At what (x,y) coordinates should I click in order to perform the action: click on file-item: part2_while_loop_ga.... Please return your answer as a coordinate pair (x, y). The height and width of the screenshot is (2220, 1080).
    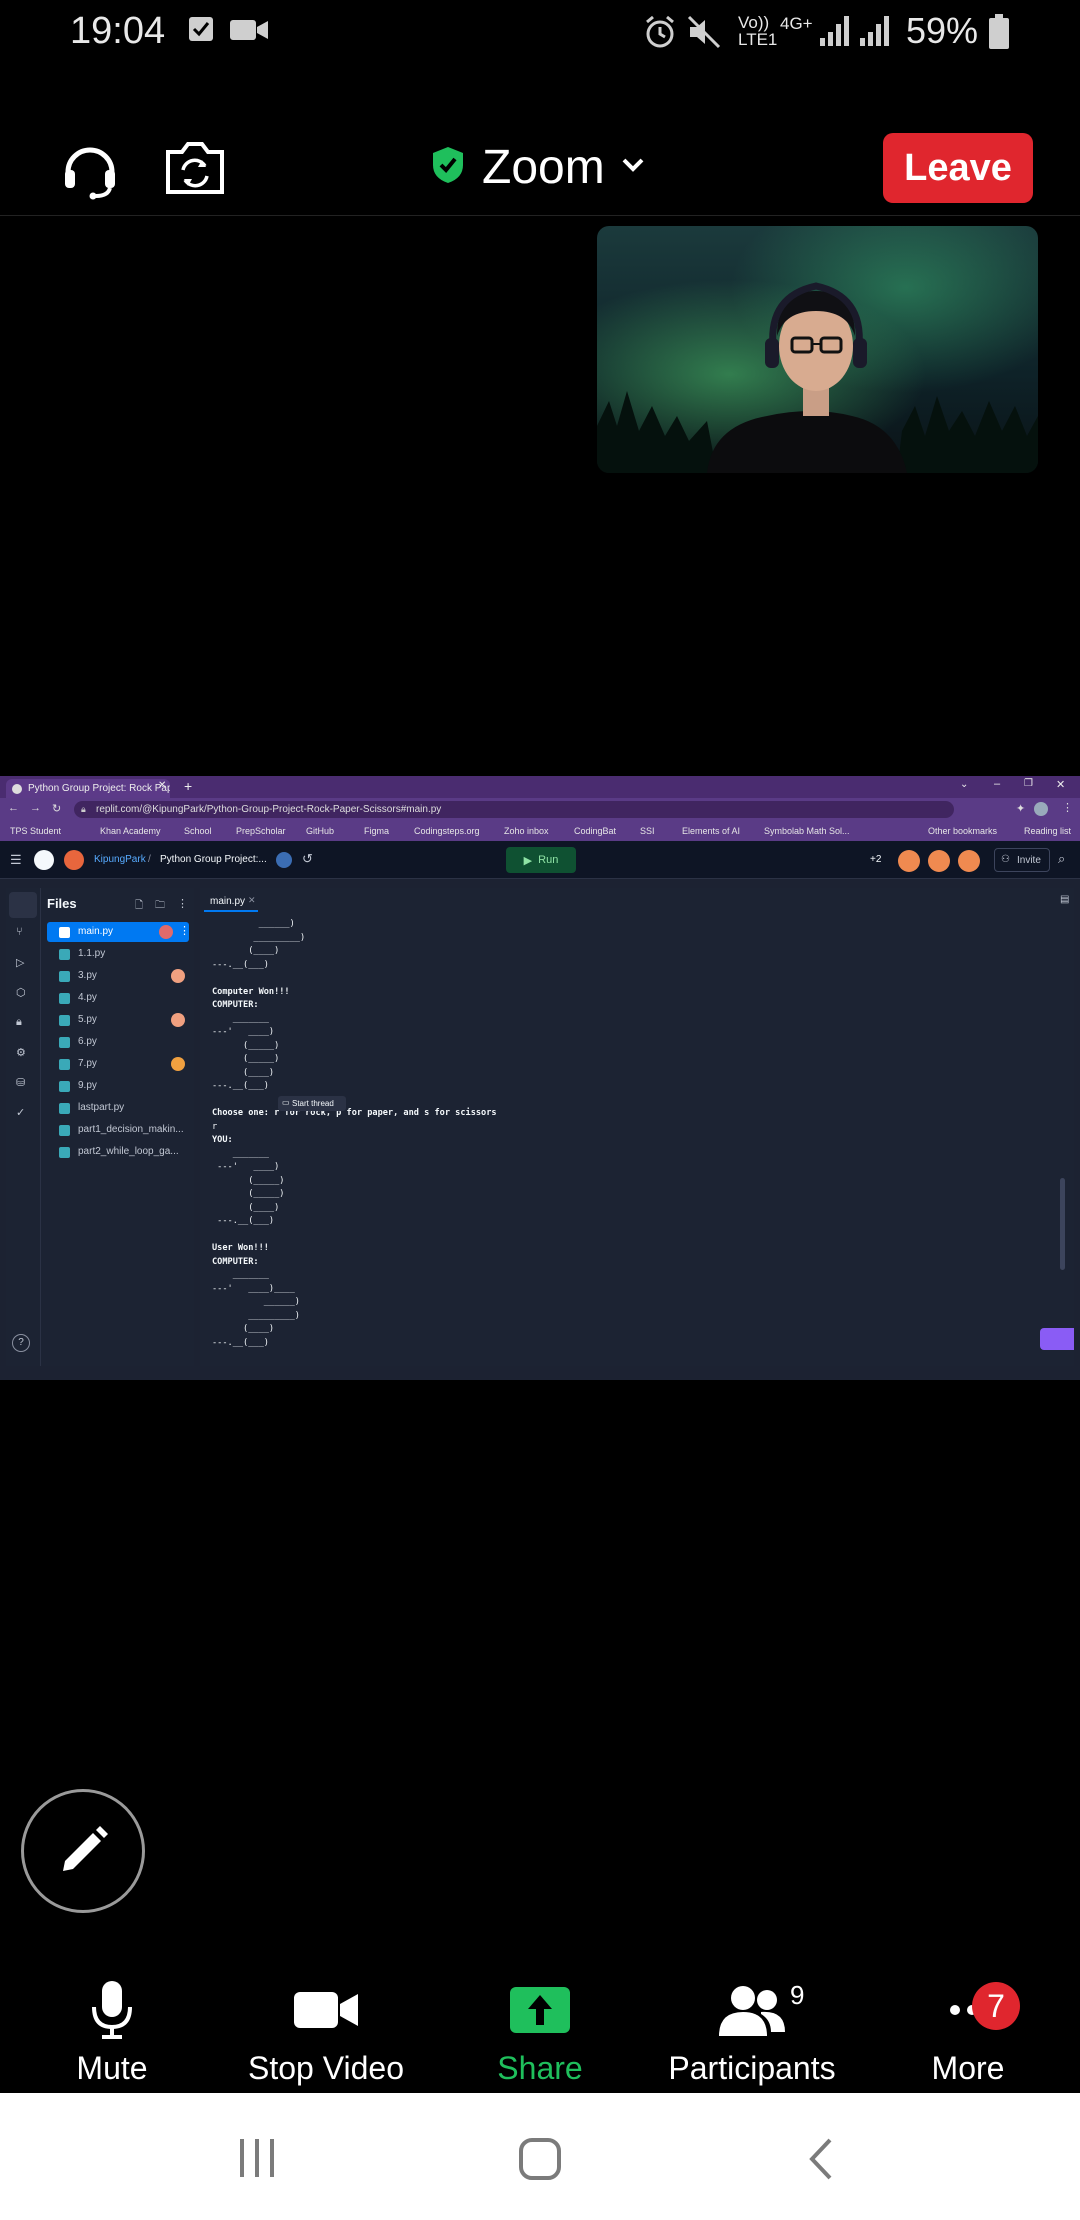
    Looking at the image, I should click on (118, 1152).